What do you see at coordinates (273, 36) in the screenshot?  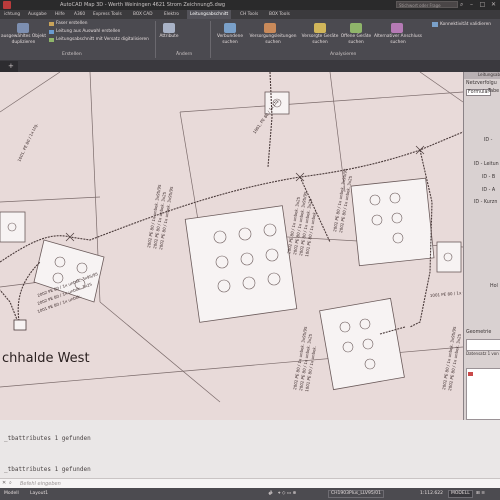 I see `supply-lines-label-1: Versorgungsleitungen` at bounding box center [273, 36].